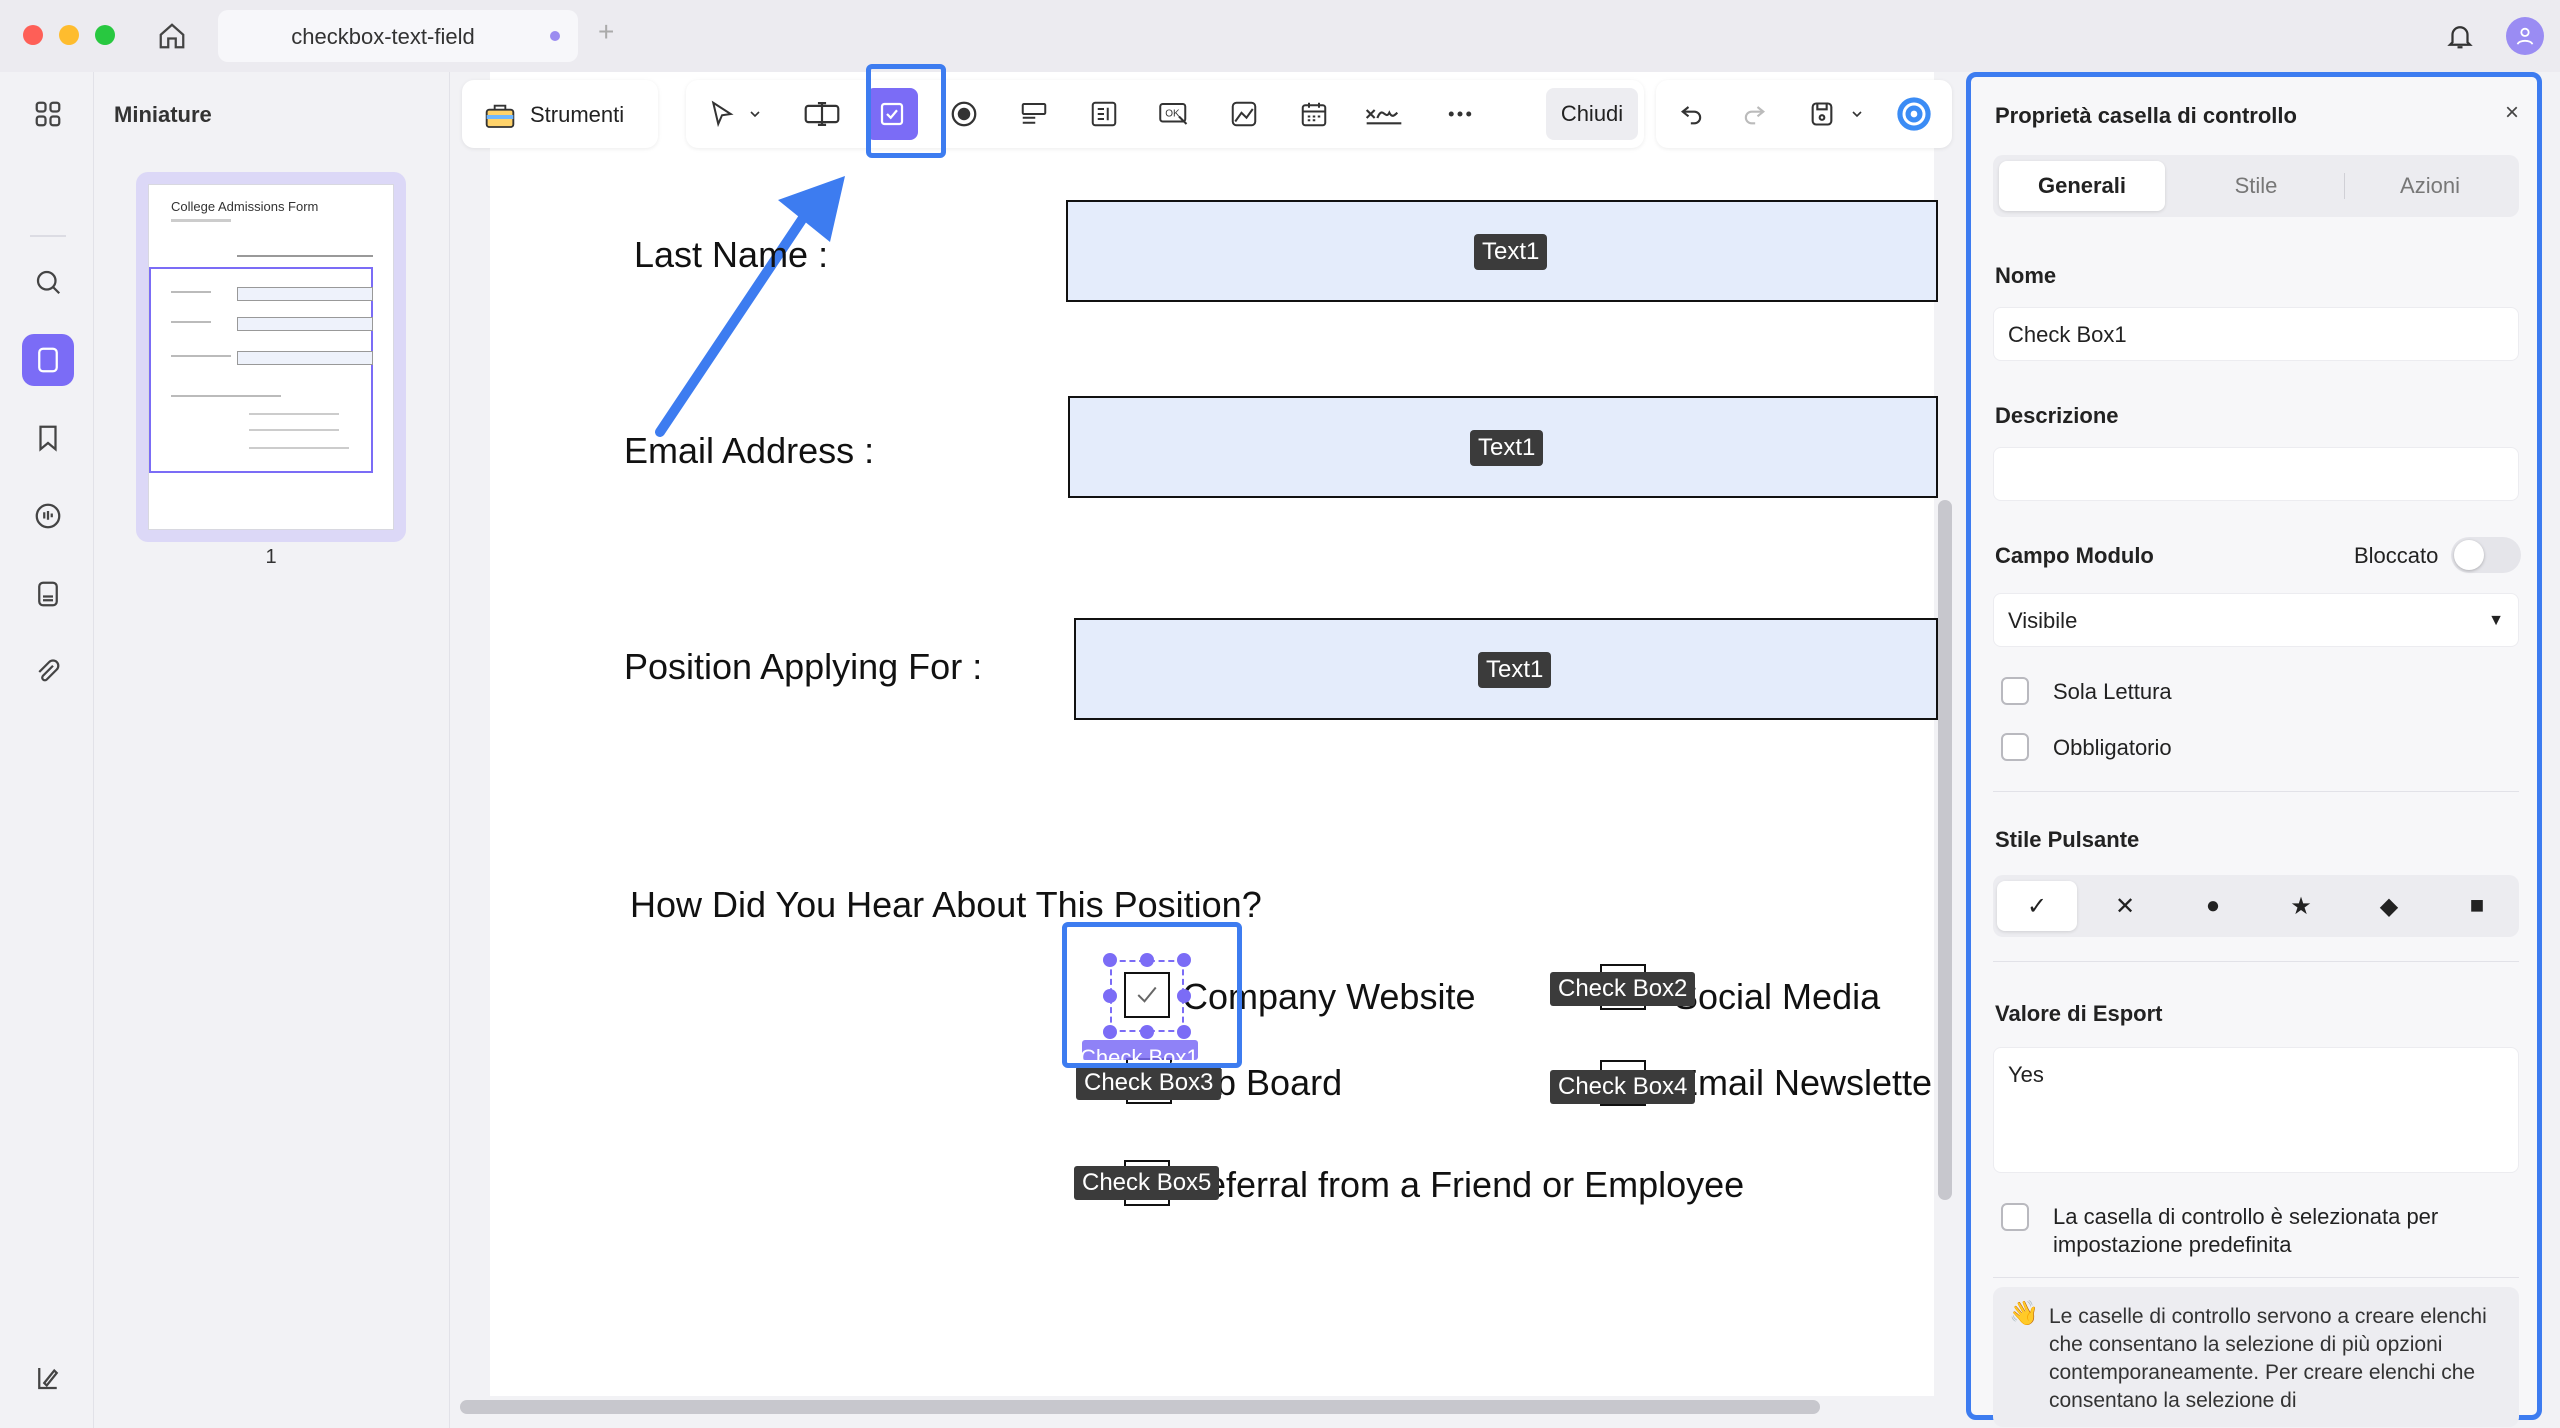 This screenshot has width=2560, height=1428. Describe the element at coordinates (500, 117) in the screenshot. I see `toolbox-icon` at that location.